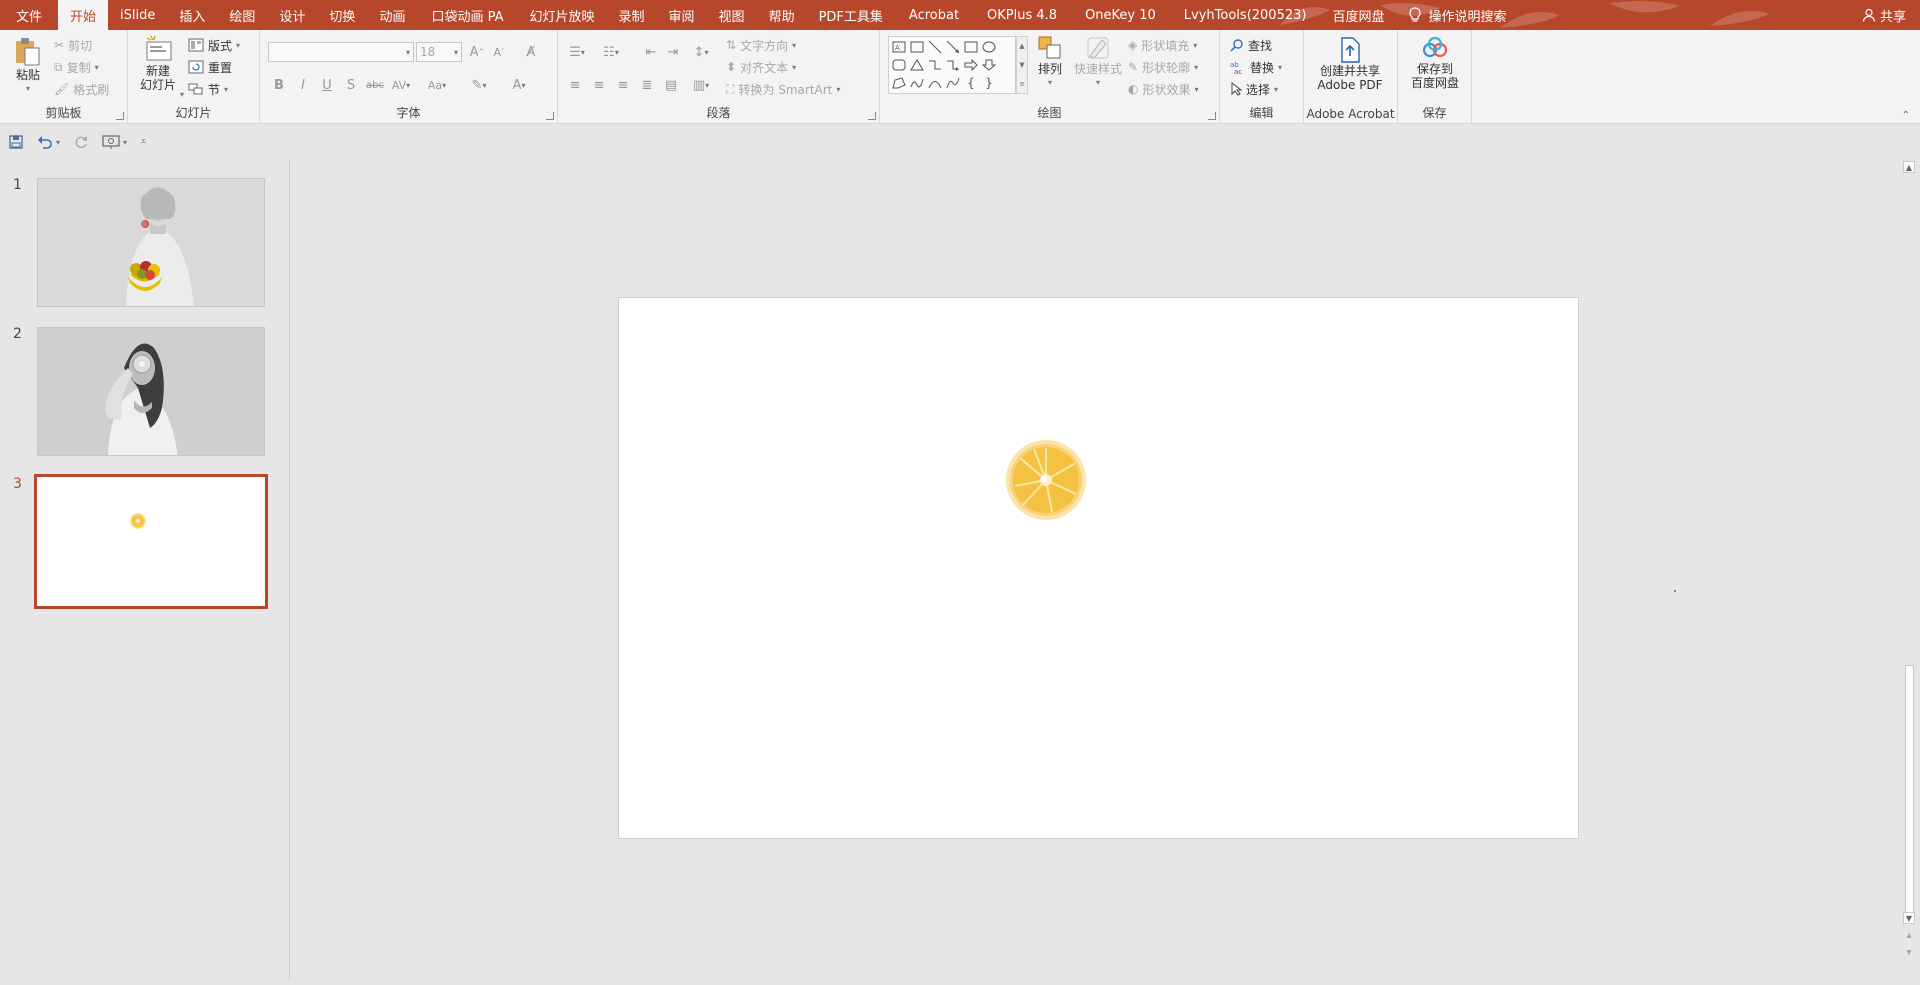  I want to click on section-button: 节 ▾, so click(208, 89).